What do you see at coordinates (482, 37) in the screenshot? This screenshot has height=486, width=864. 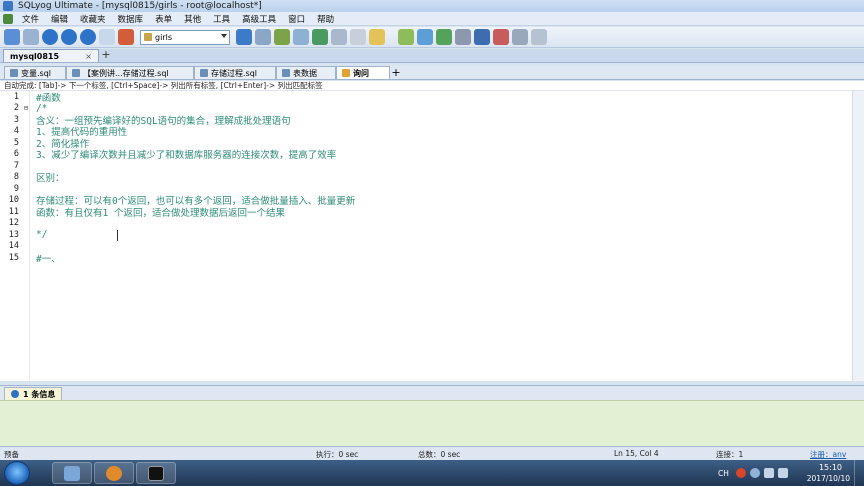 I see `query-builder-icon` at bounding box center [482, 37].